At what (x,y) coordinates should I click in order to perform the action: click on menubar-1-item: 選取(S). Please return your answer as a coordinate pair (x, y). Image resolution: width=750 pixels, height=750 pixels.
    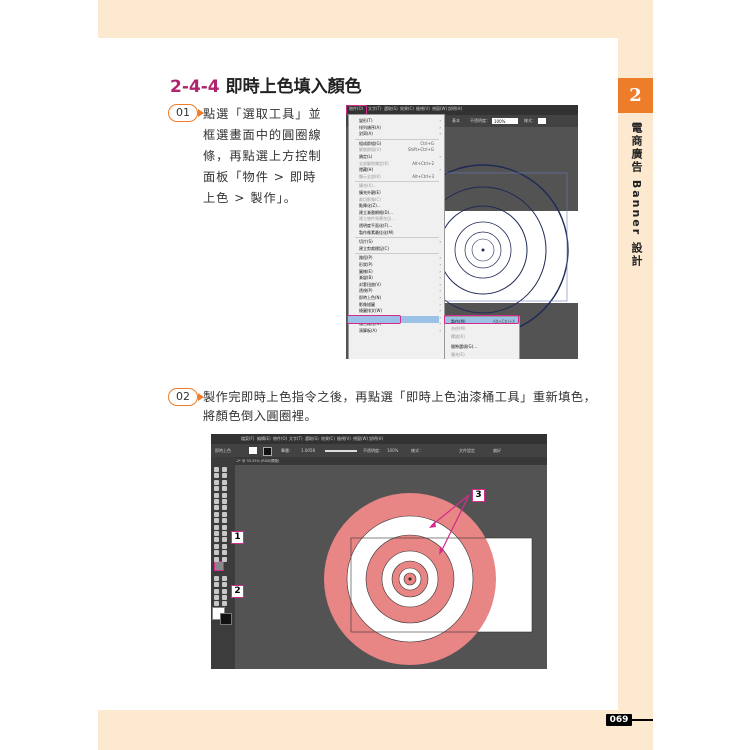
    Looking at the image, I should click on (391, 109).